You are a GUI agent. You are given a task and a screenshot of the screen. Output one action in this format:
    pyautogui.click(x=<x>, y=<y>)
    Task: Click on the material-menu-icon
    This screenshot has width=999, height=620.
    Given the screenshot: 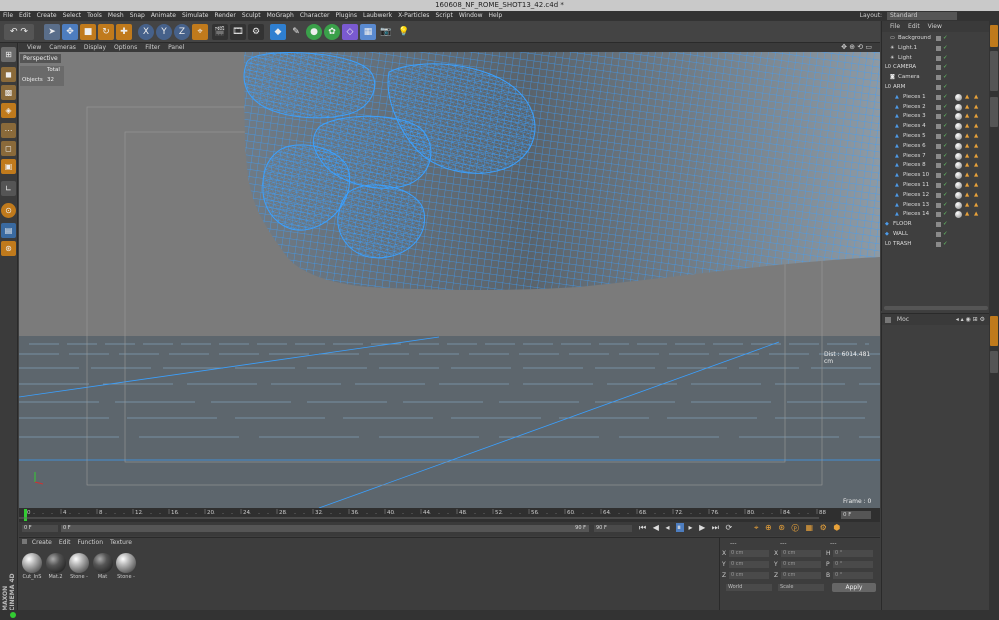 What is the action you would take?
    pyautogui.click(x=24, y=541)
    